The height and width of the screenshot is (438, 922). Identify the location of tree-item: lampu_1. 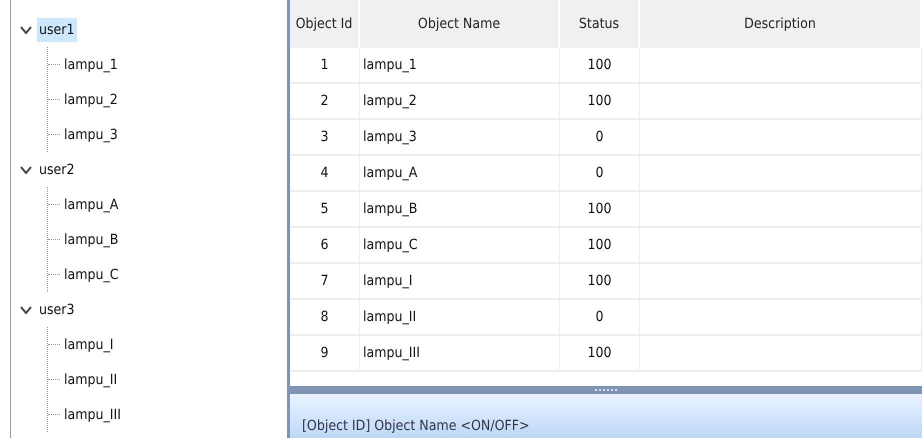
(91, 64).